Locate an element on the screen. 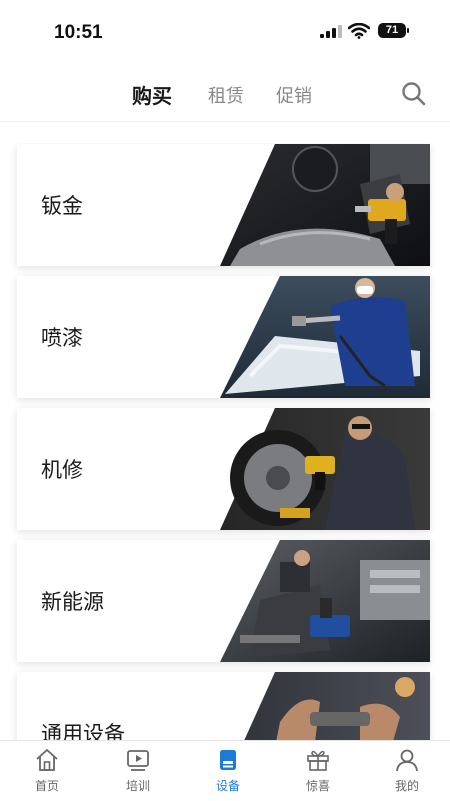 The height and width of the screenshot is (801, 450). category-label: 喷漆 is located at coordinates (62, 338).